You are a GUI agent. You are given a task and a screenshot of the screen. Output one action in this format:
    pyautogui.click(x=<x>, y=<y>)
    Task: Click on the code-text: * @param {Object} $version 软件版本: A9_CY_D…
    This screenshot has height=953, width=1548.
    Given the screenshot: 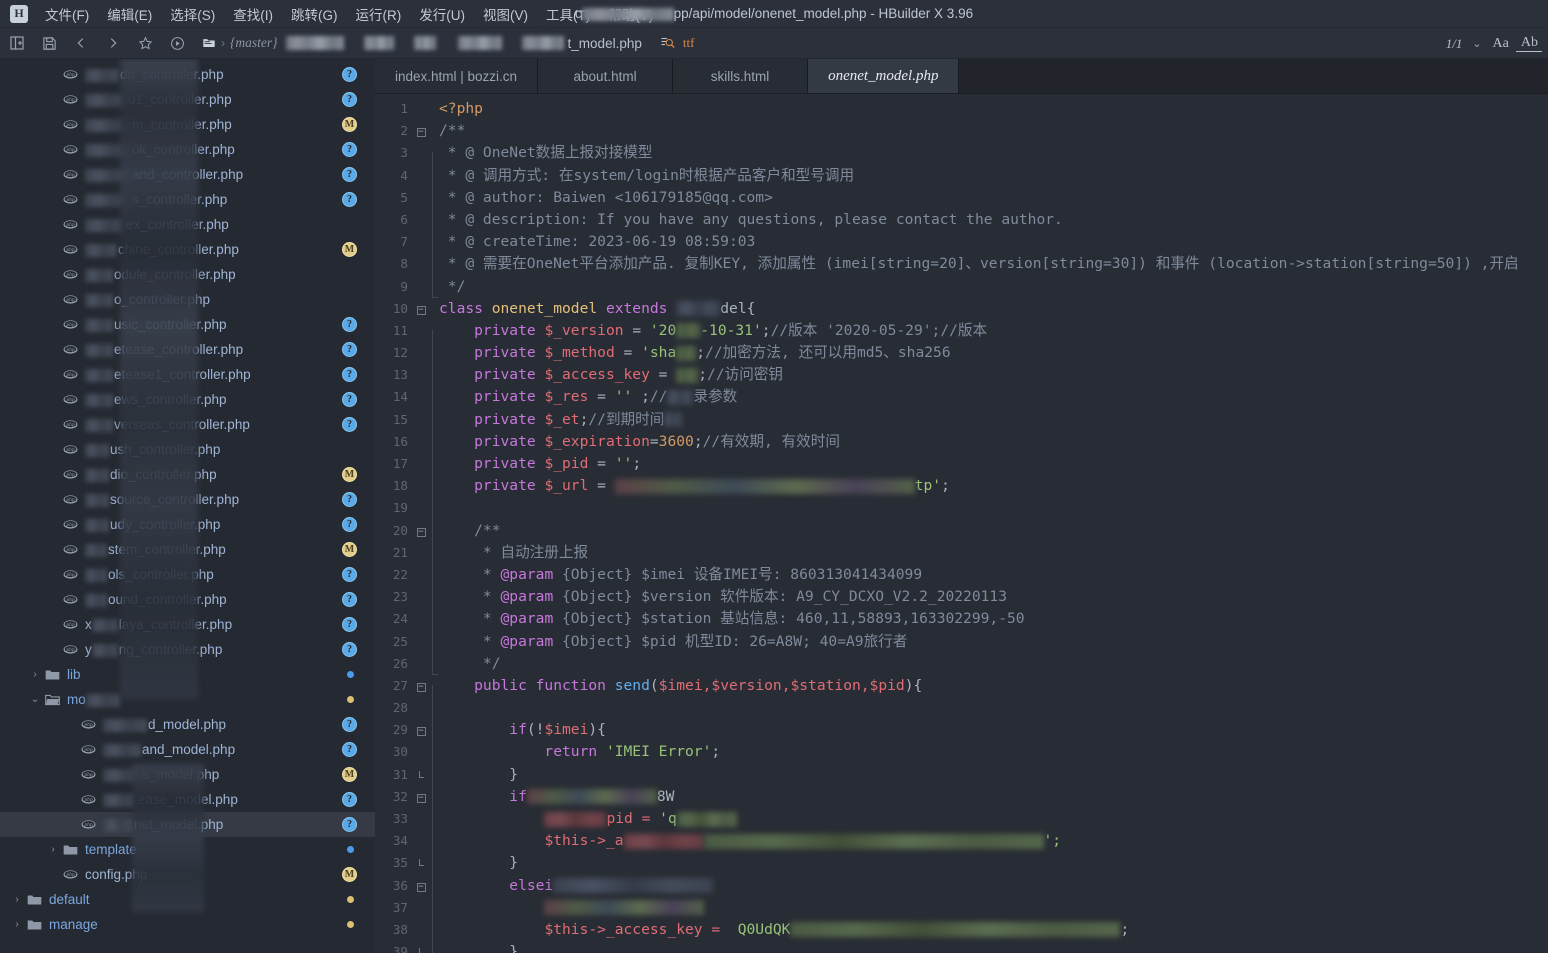 What is the action you would take?
    pyautogui.click(x=723, y=597)
    